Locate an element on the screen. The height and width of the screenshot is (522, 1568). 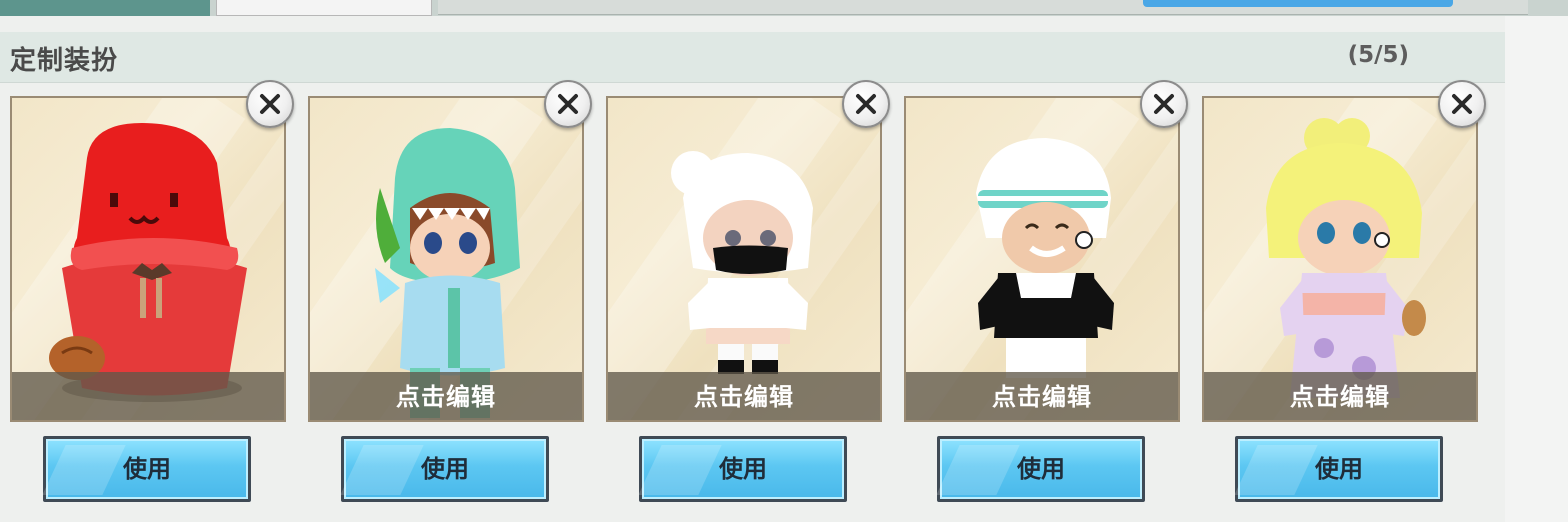
slot-count: (5/5) is located at coordinates (1378, 55).